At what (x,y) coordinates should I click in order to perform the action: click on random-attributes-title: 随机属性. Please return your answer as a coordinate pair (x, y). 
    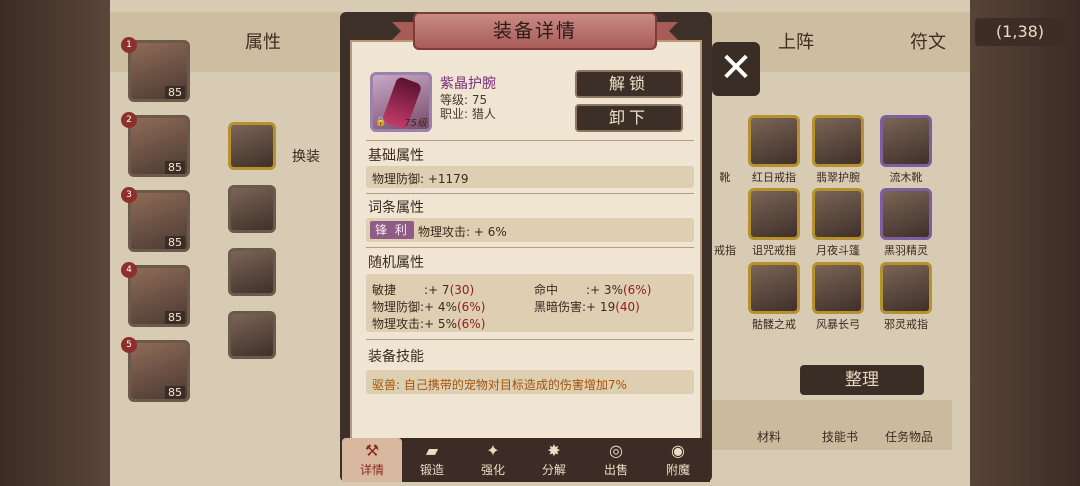
    Looking at the image, I should click on (396, 263).